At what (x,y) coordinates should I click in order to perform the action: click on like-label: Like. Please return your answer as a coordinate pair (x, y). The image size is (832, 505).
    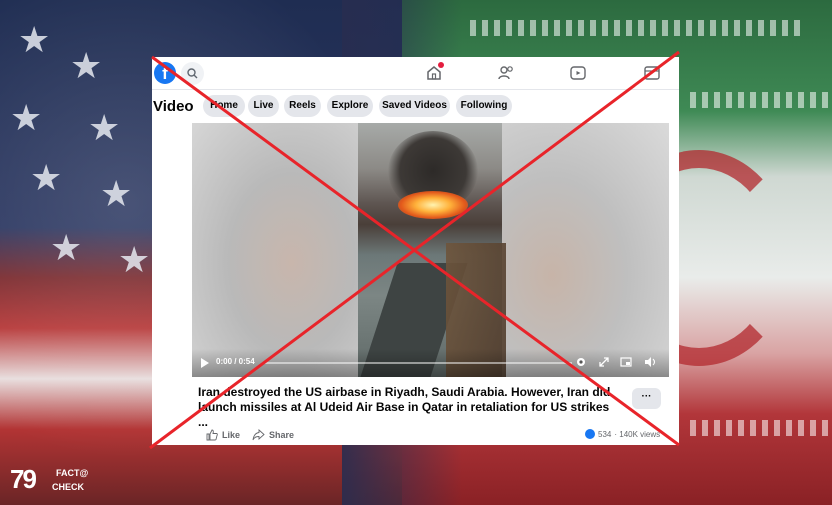
    Looking at the image, I should click on (231, 435).